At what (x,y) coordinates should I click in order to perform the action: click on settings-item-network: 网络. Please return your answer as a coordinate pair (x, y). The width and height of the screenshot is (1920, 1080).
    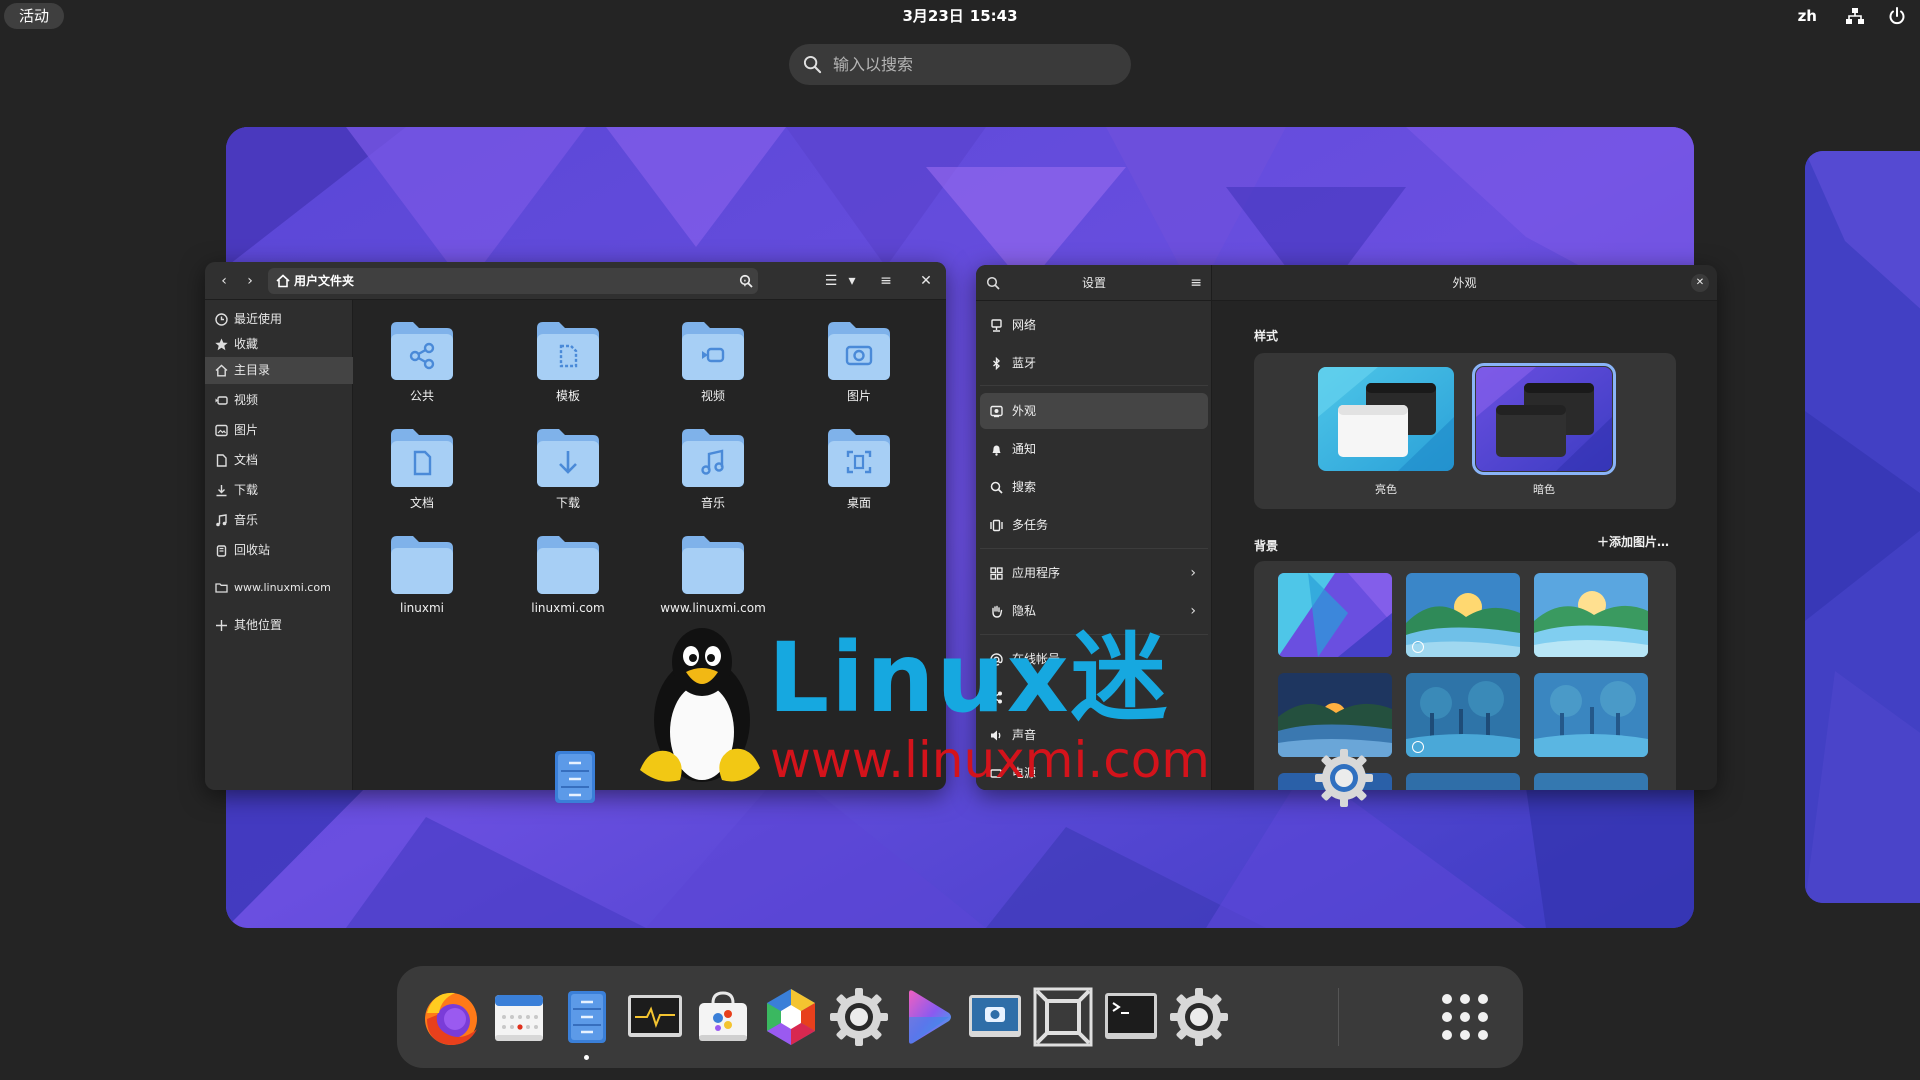
    Looking at the image, I should click on (1094, 325).